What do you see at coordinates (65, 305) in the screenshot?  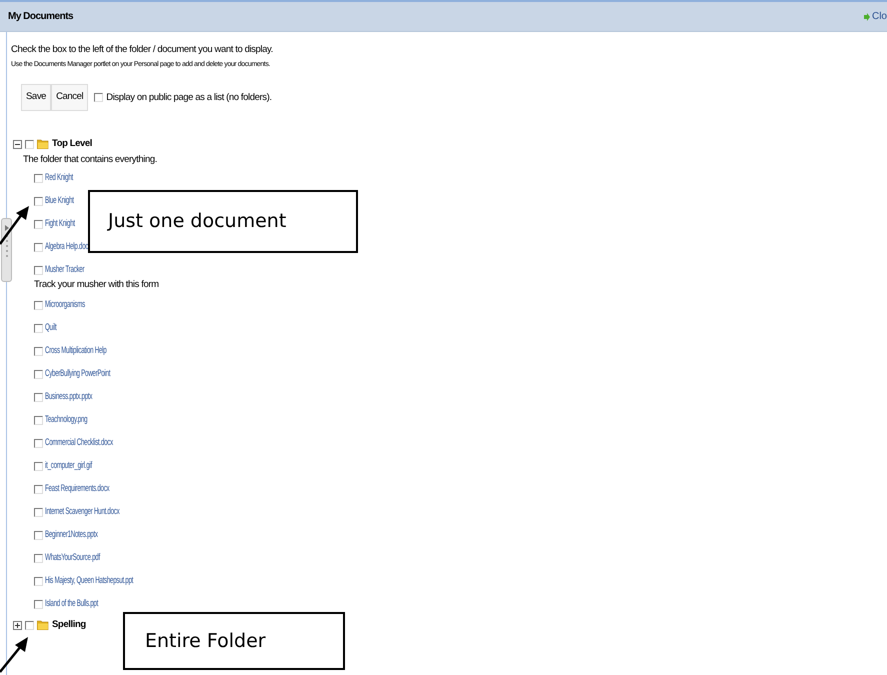 I see `document-link: Microorganisms` at bounding box center [65, 305].